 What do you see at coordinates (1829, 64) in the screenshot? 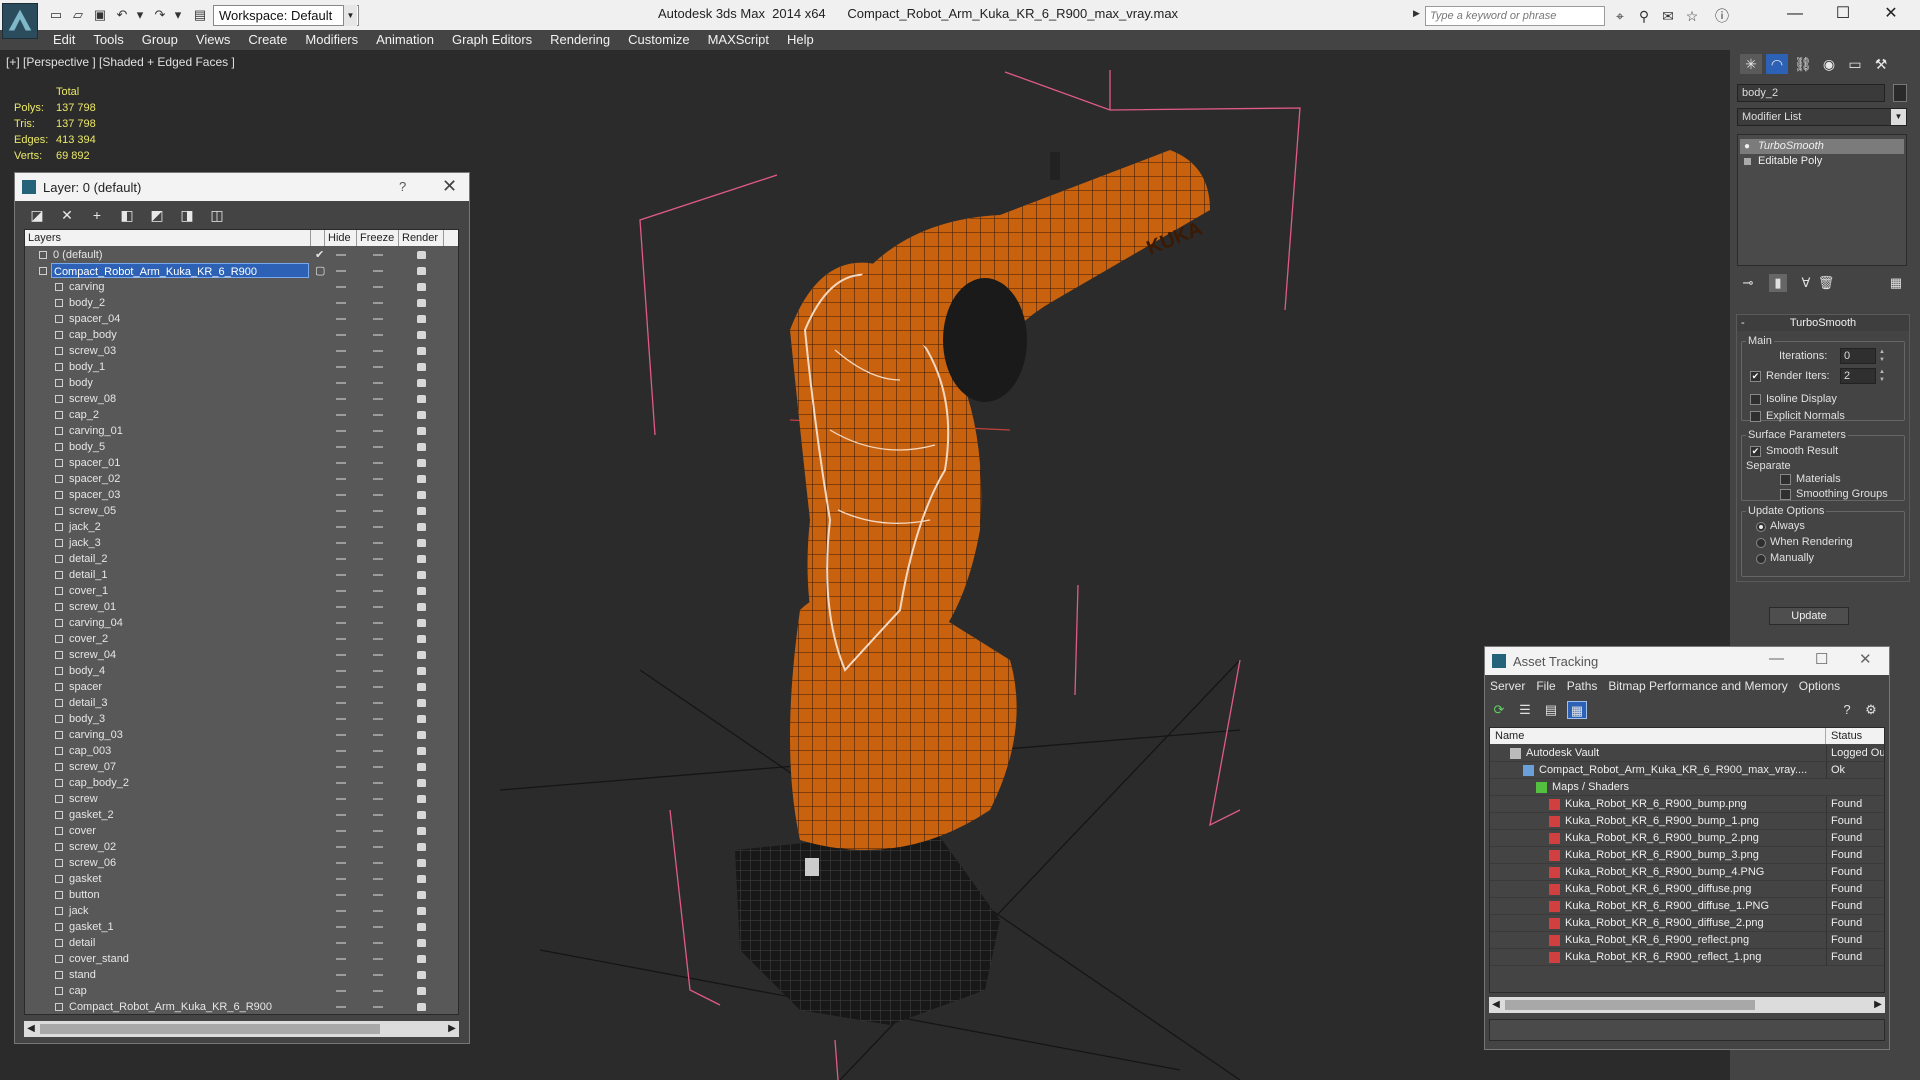
I see `motion-tab-icon: ◉` at bounding box center [1829, 64].